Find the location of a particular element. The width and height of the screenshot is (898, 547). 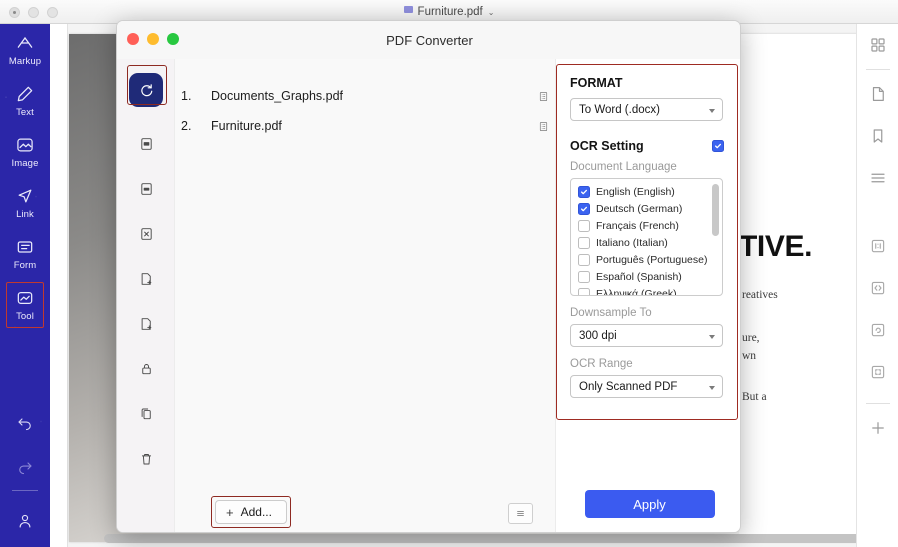

list-item: English (English) is located at coordinates (646, 191).